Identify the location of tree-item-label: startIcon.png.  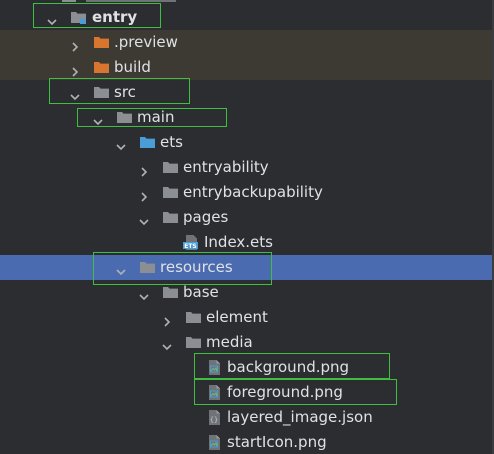
(277, 442).